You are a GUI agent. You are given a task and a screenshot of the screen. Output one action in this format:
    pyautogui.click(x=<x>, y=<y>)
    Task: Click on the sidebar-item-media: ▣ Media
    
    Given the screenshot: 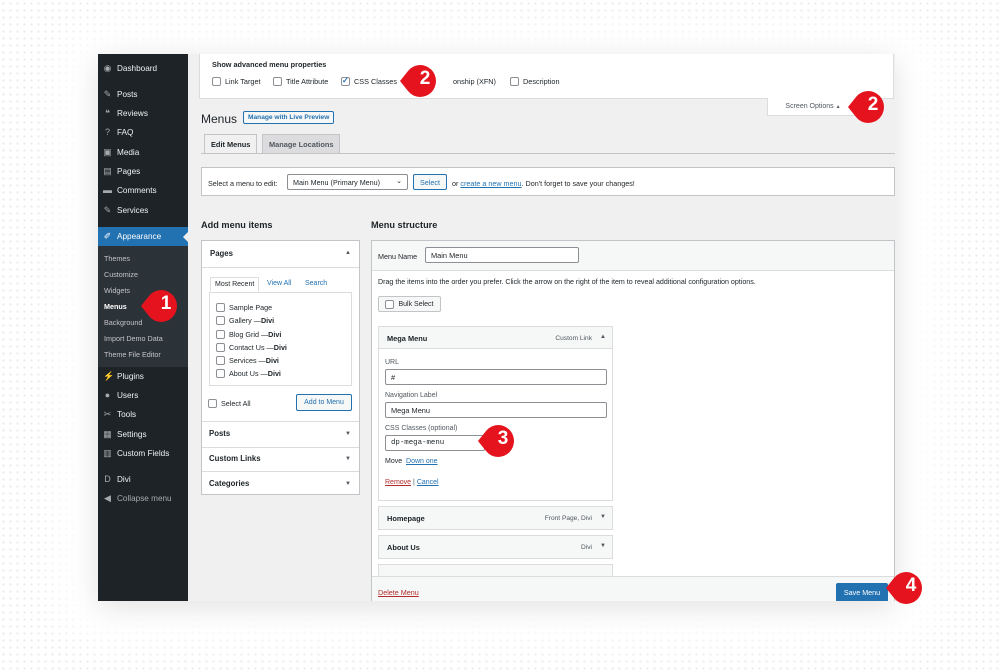 What is the action you would take?
    pyautogui.click(x=143, y=152)
    